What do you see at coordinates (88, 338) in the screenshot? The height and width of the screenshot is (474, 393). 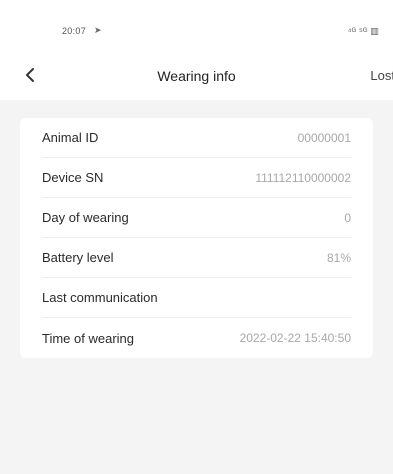 I see `row-label: Time of wearing` at bounding box center [88, 338].